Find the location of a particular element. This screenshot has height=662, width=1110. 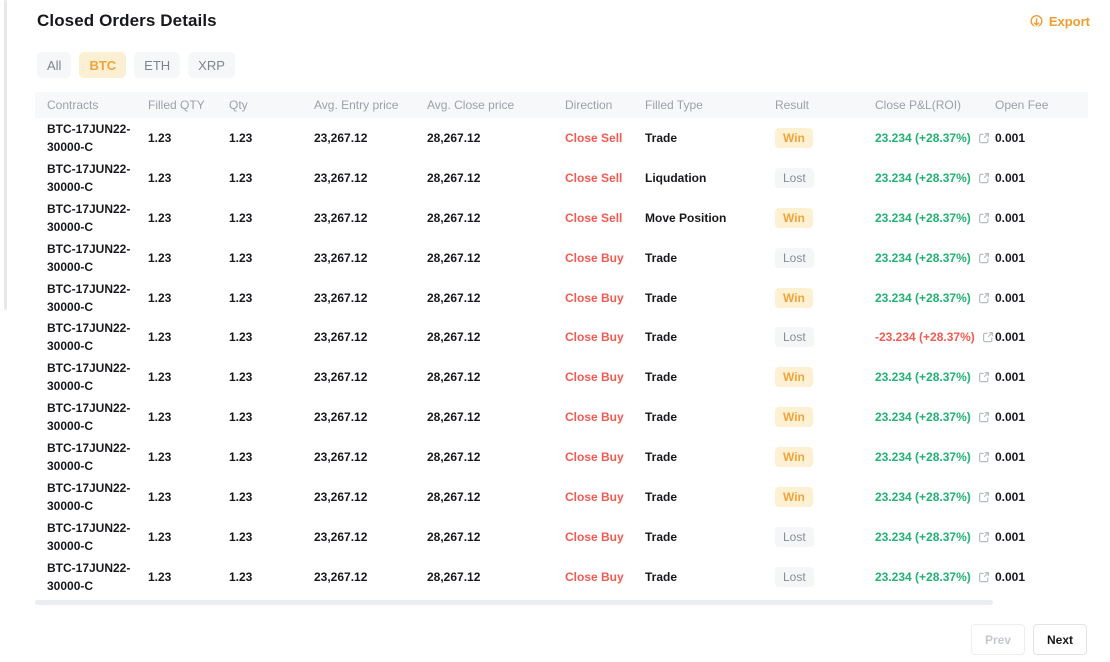

tab-btc-label: BTC is located at coordinates (103, 65).